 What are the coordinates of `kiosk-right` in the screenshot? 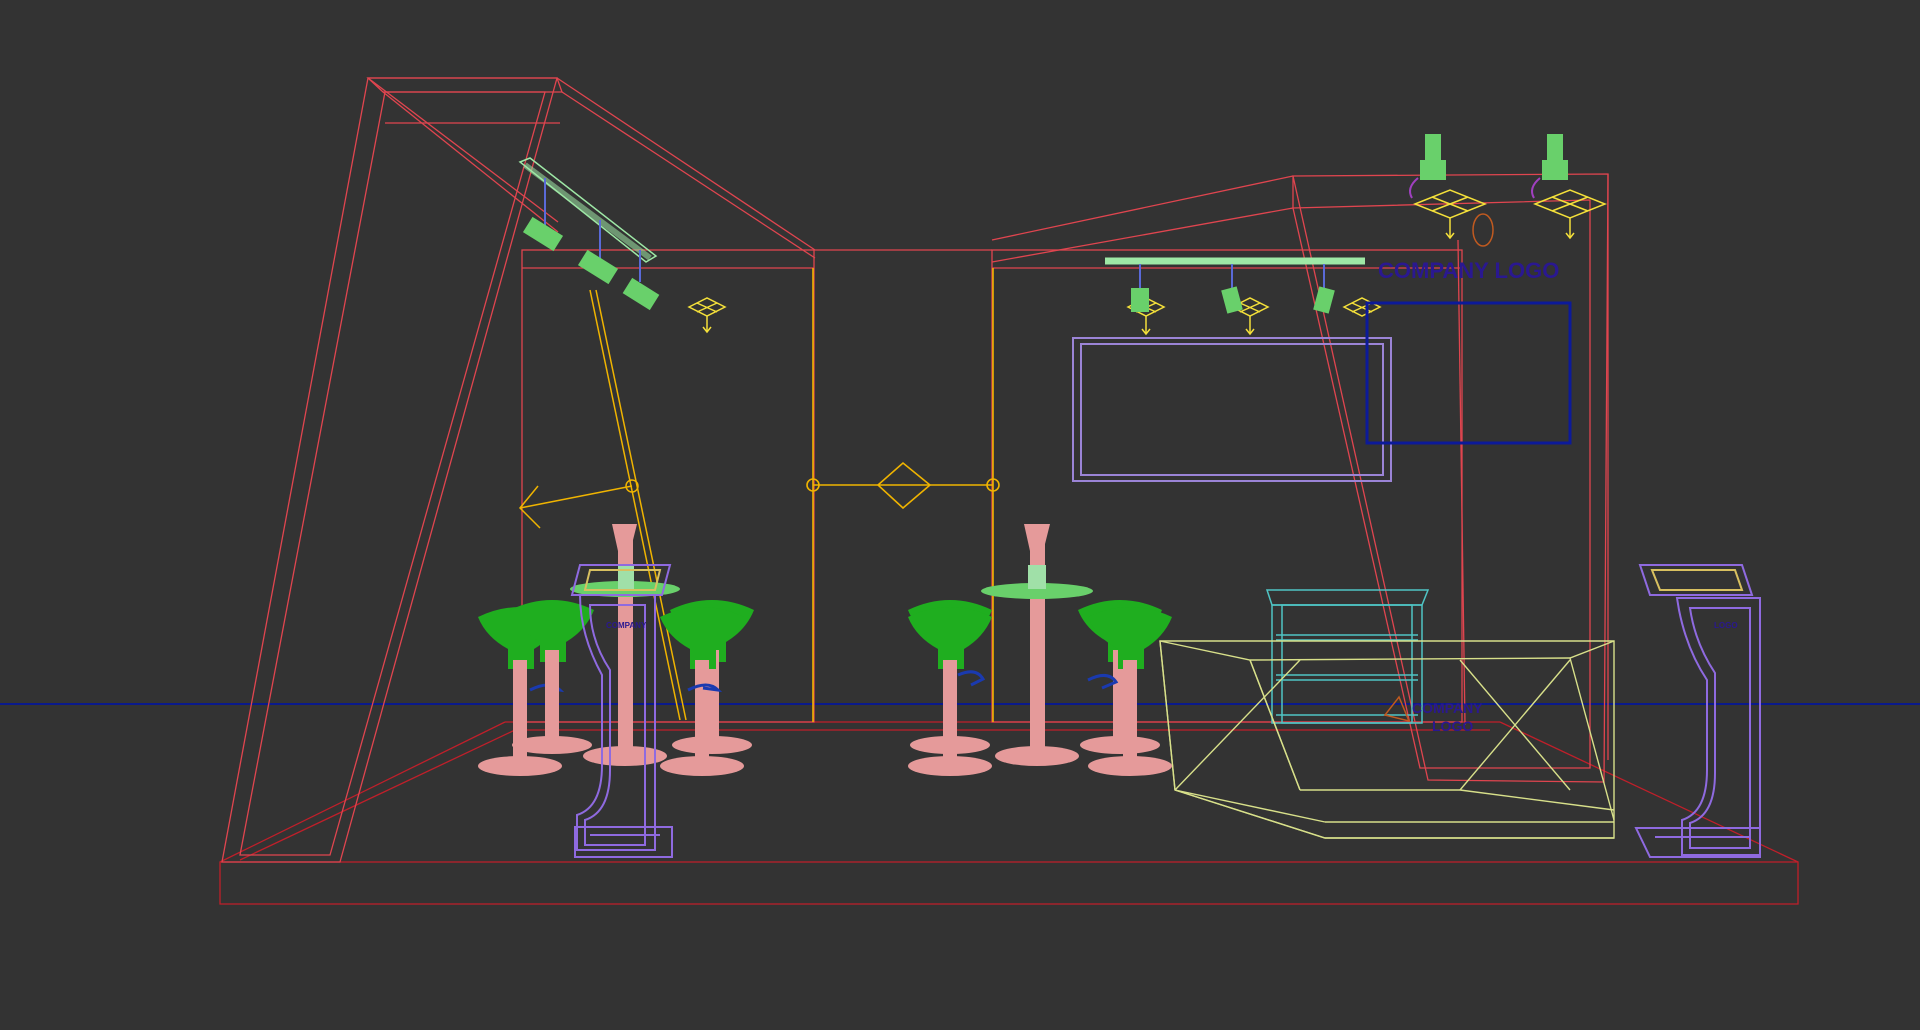 It's located at (1697, 711).